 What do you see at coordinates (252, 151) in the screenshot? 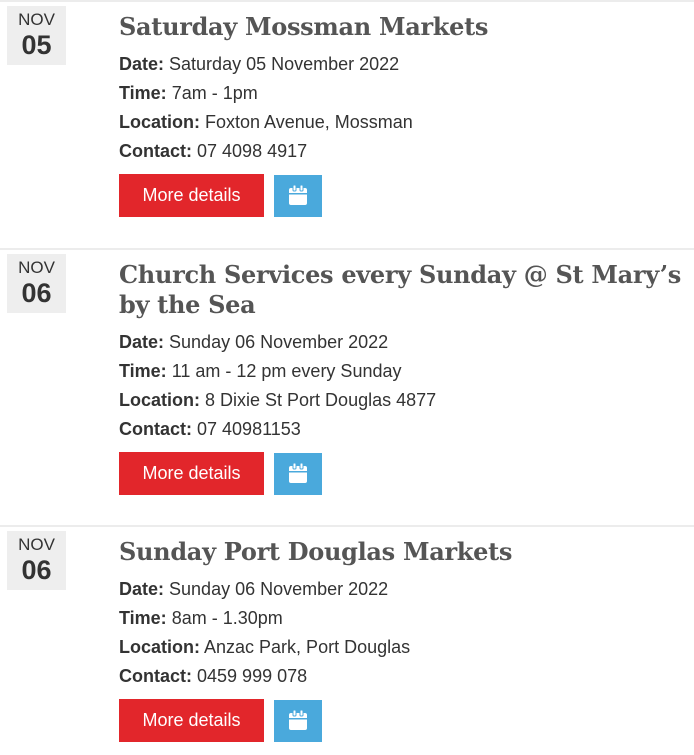
I see `contact-value: 07 4098 4917` at bounding box center [252, 151].